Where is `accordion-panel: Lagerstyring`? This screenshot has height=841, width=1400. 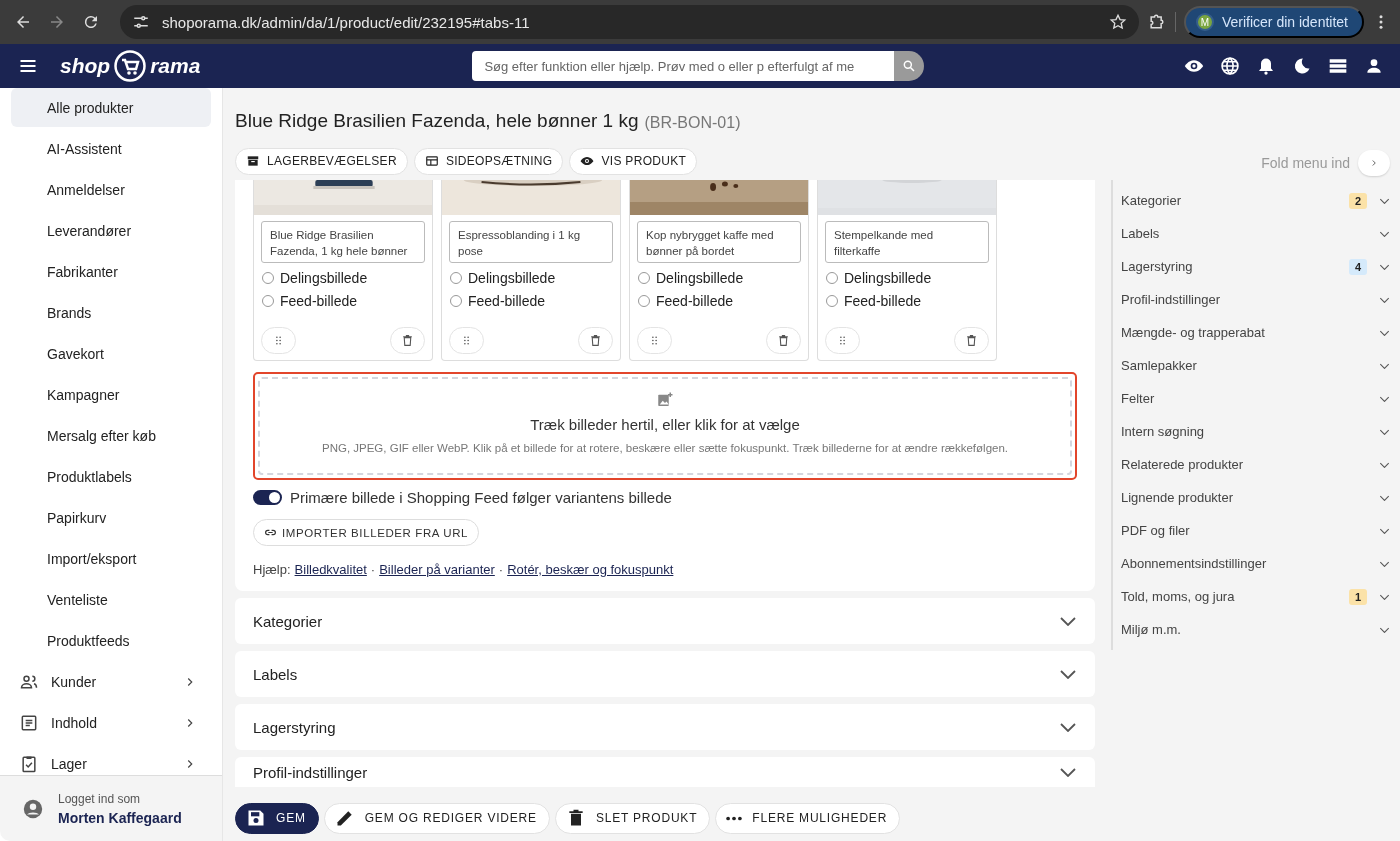
accordion-panel: Lagerstyring is located at coordinates (665, 727).